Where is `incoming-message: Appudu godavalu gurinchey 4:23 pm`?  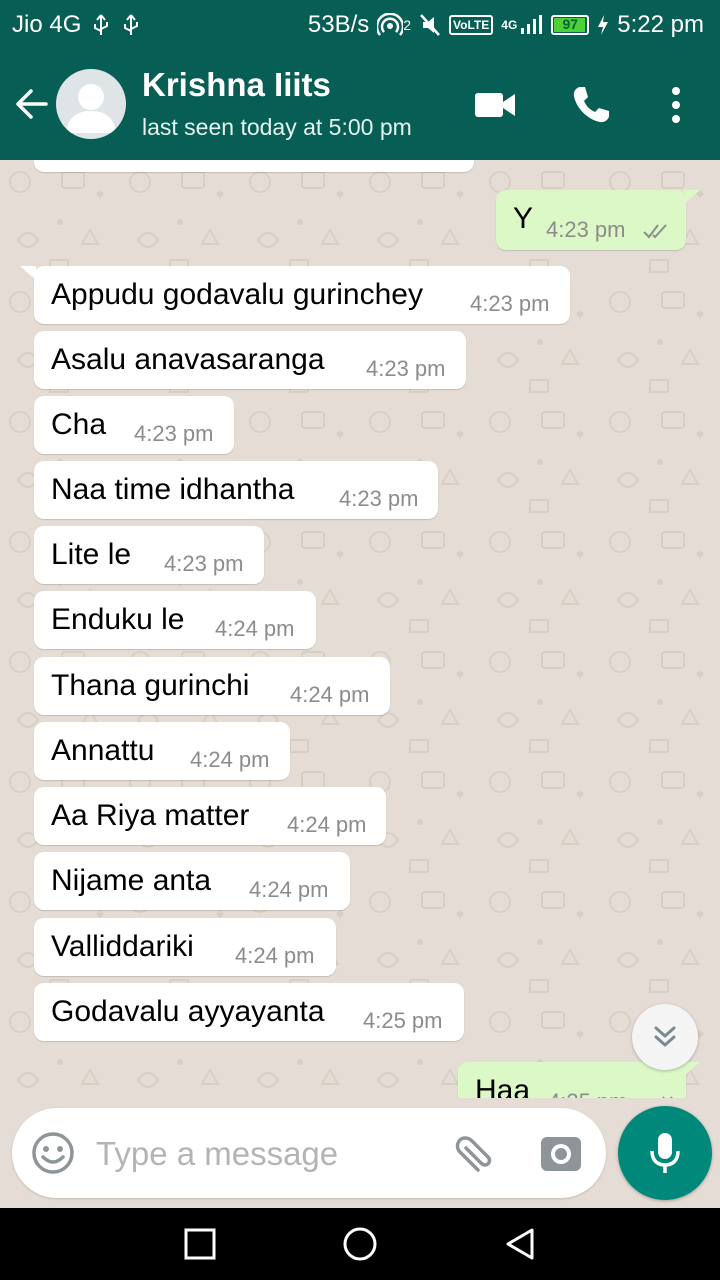 incoming-message: Appudu godavalu gurinchey 4:23 pm is located at coordinates (302, 295).